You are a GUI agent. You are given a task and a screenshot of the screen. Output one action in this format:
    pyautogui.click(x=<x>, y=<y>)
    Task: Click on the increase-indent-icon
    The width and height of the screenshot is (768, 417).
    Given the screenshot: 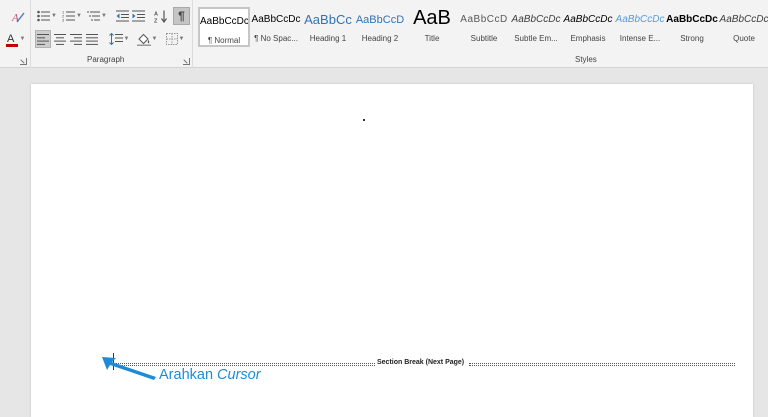 What is the action you would take?
    pyautogui.click(x=138, y=16)
    